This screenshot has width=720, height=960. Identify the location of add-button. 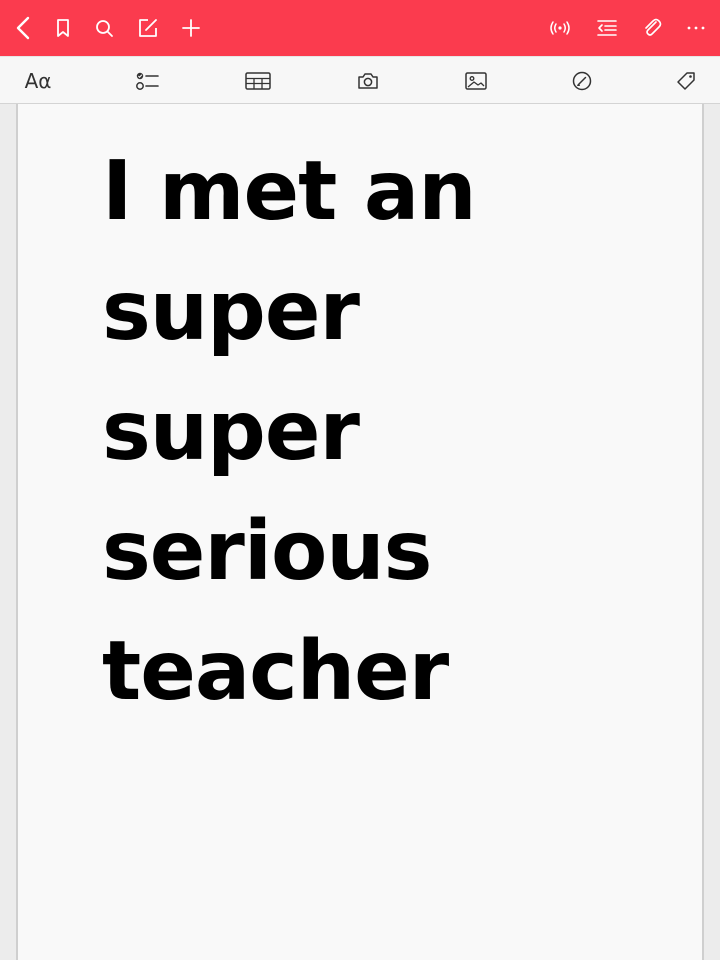
(191, 28).